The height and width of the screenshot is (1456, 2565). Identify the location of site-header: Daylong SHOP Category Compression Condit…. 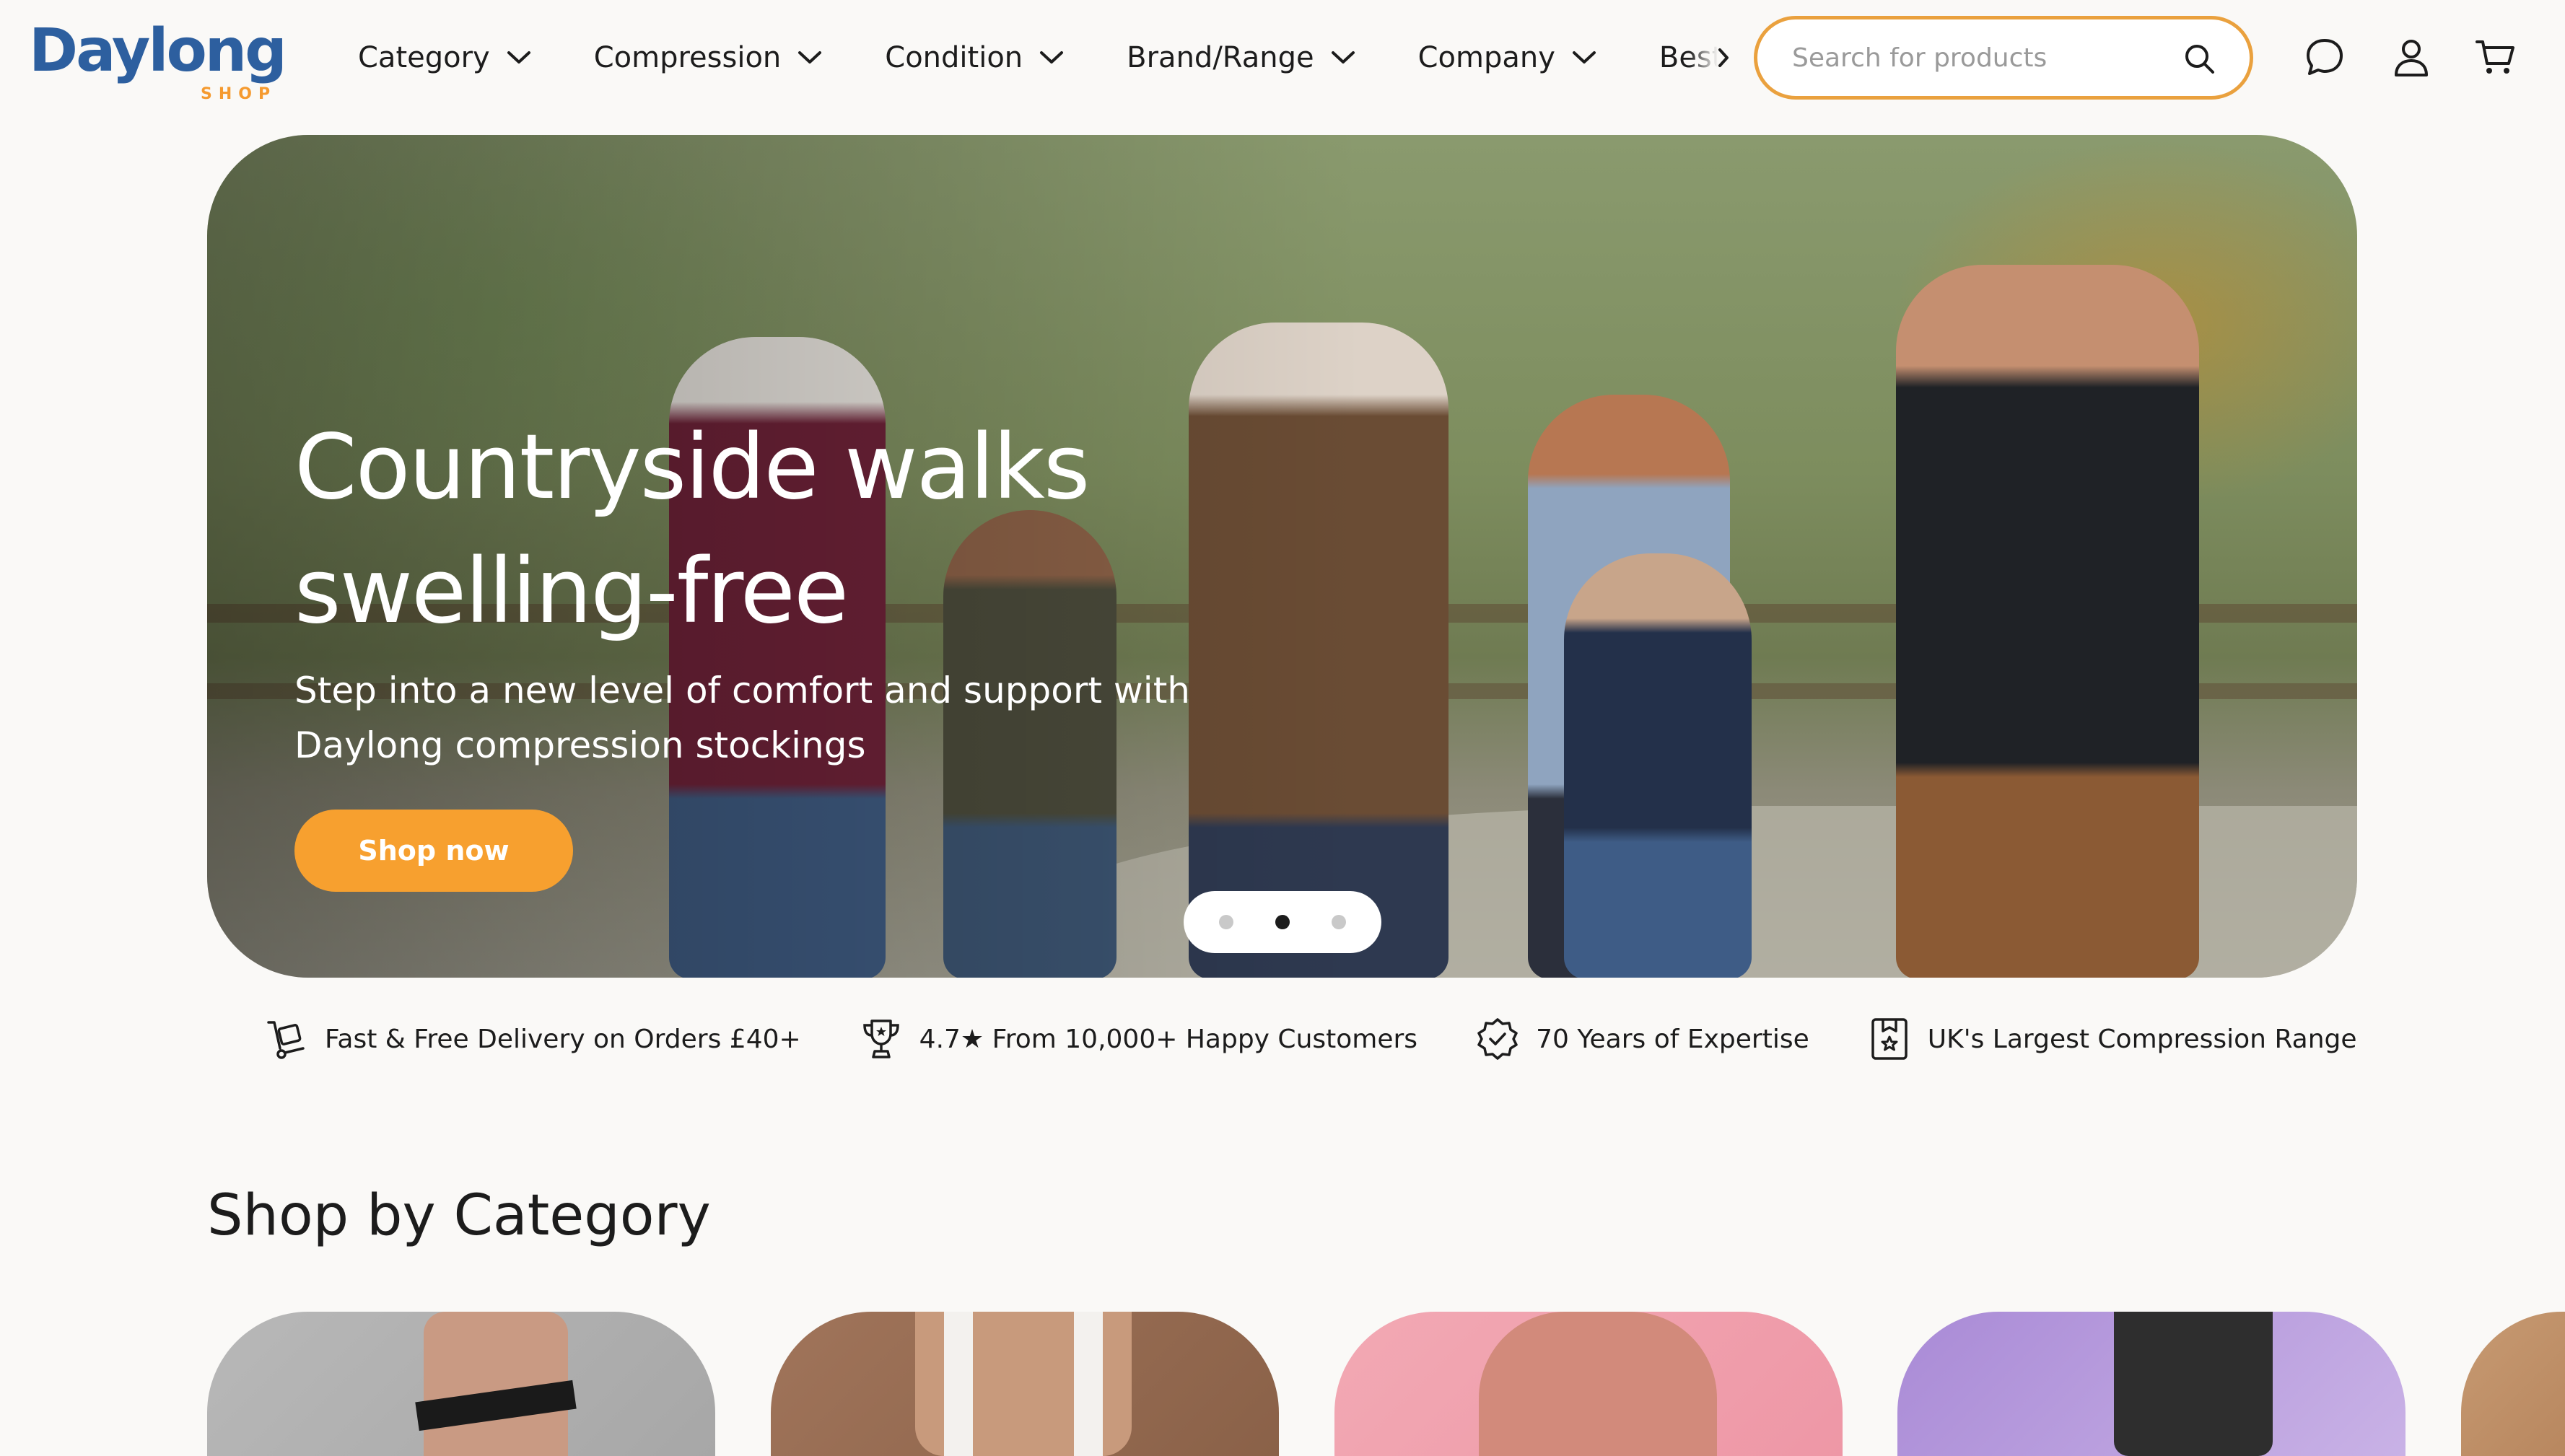
(1282, 57).